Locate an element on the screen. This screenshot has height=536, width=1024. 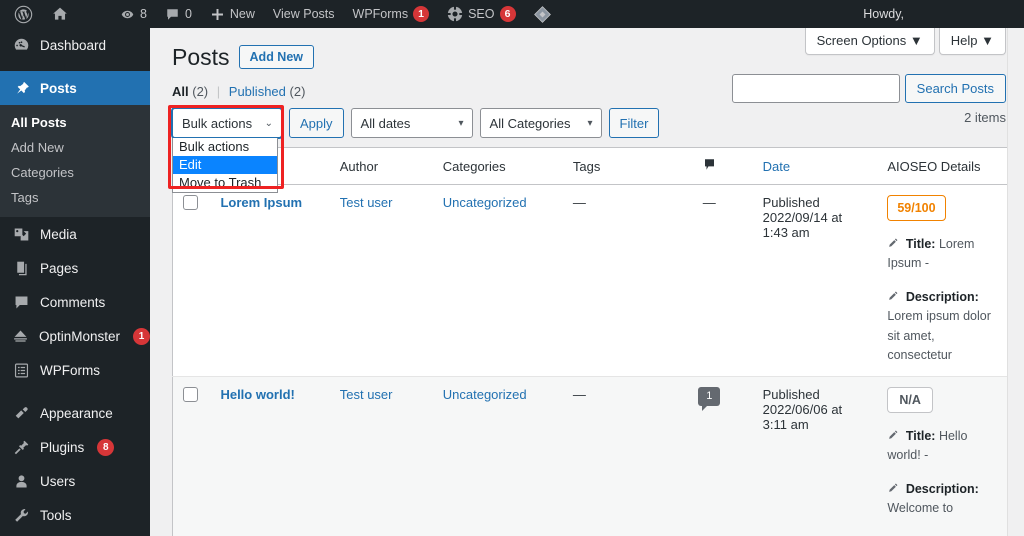
column-header-tags: Tags is located at coordinates (614, 166).